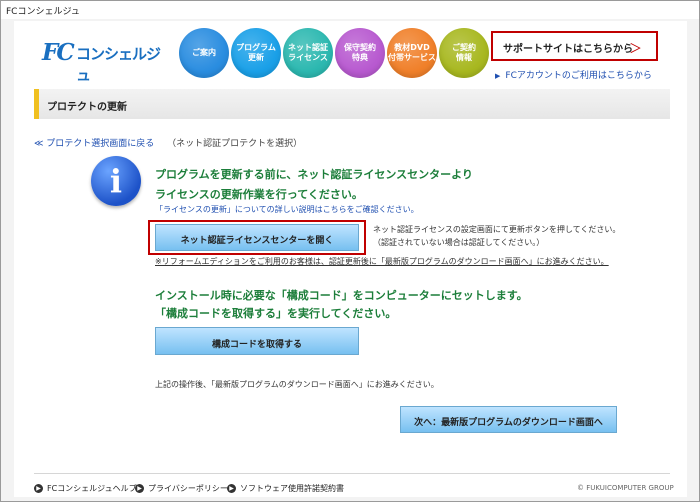 This screenshot has height=502, width=700. Describe the element at coordinates (287, 209) in the screenshot. I see `license-detail-link: 「ライセンスの更新」についての詳しい説明はこちらをご確認ください。` at that location.